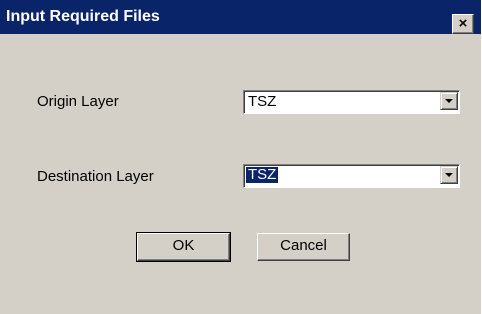  What do you see at coordinates (303, 247) in the screenshot?
I see `cancel-button: Cancel` at bounding box center [303, 247].